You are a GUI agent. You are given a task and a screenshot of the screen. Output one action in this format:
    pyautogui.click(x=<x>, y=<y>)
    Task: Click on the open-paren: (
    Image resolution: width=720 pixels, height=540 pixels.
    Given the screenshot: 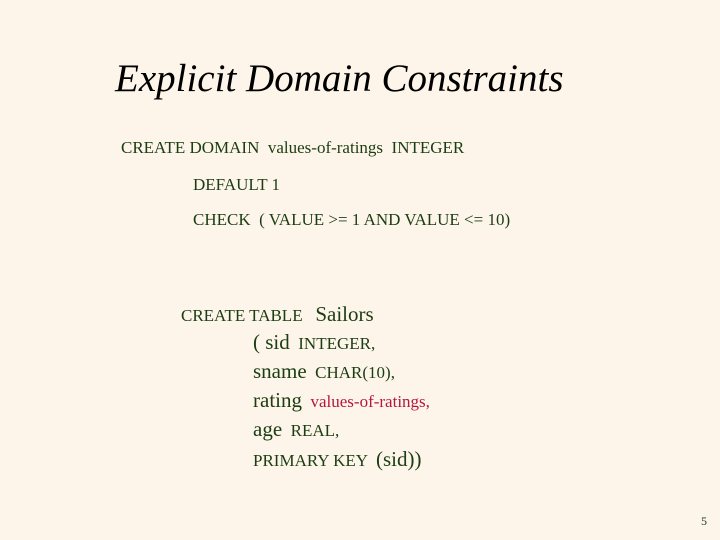 What is the action you would take?
    pyautogui.click(x=259, y=342)
    